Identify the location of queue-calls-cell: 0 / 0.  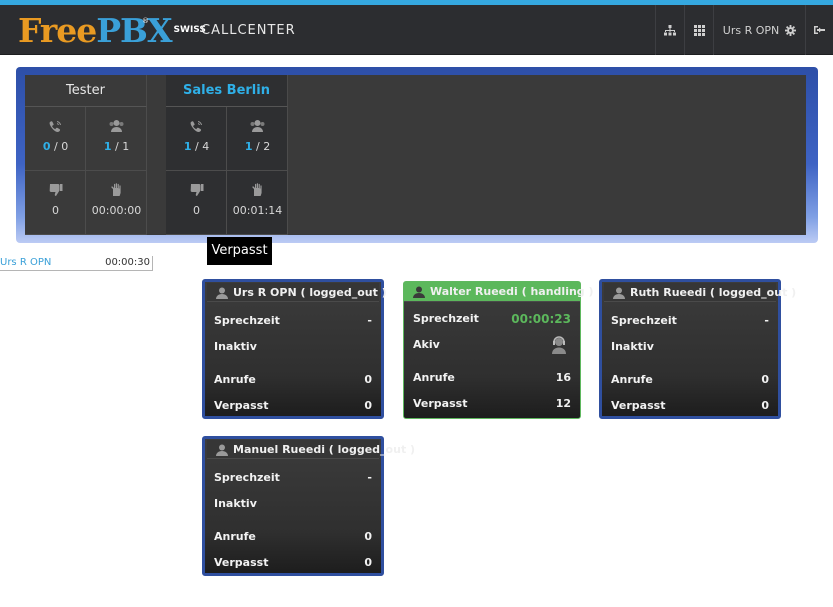
(55, 139).